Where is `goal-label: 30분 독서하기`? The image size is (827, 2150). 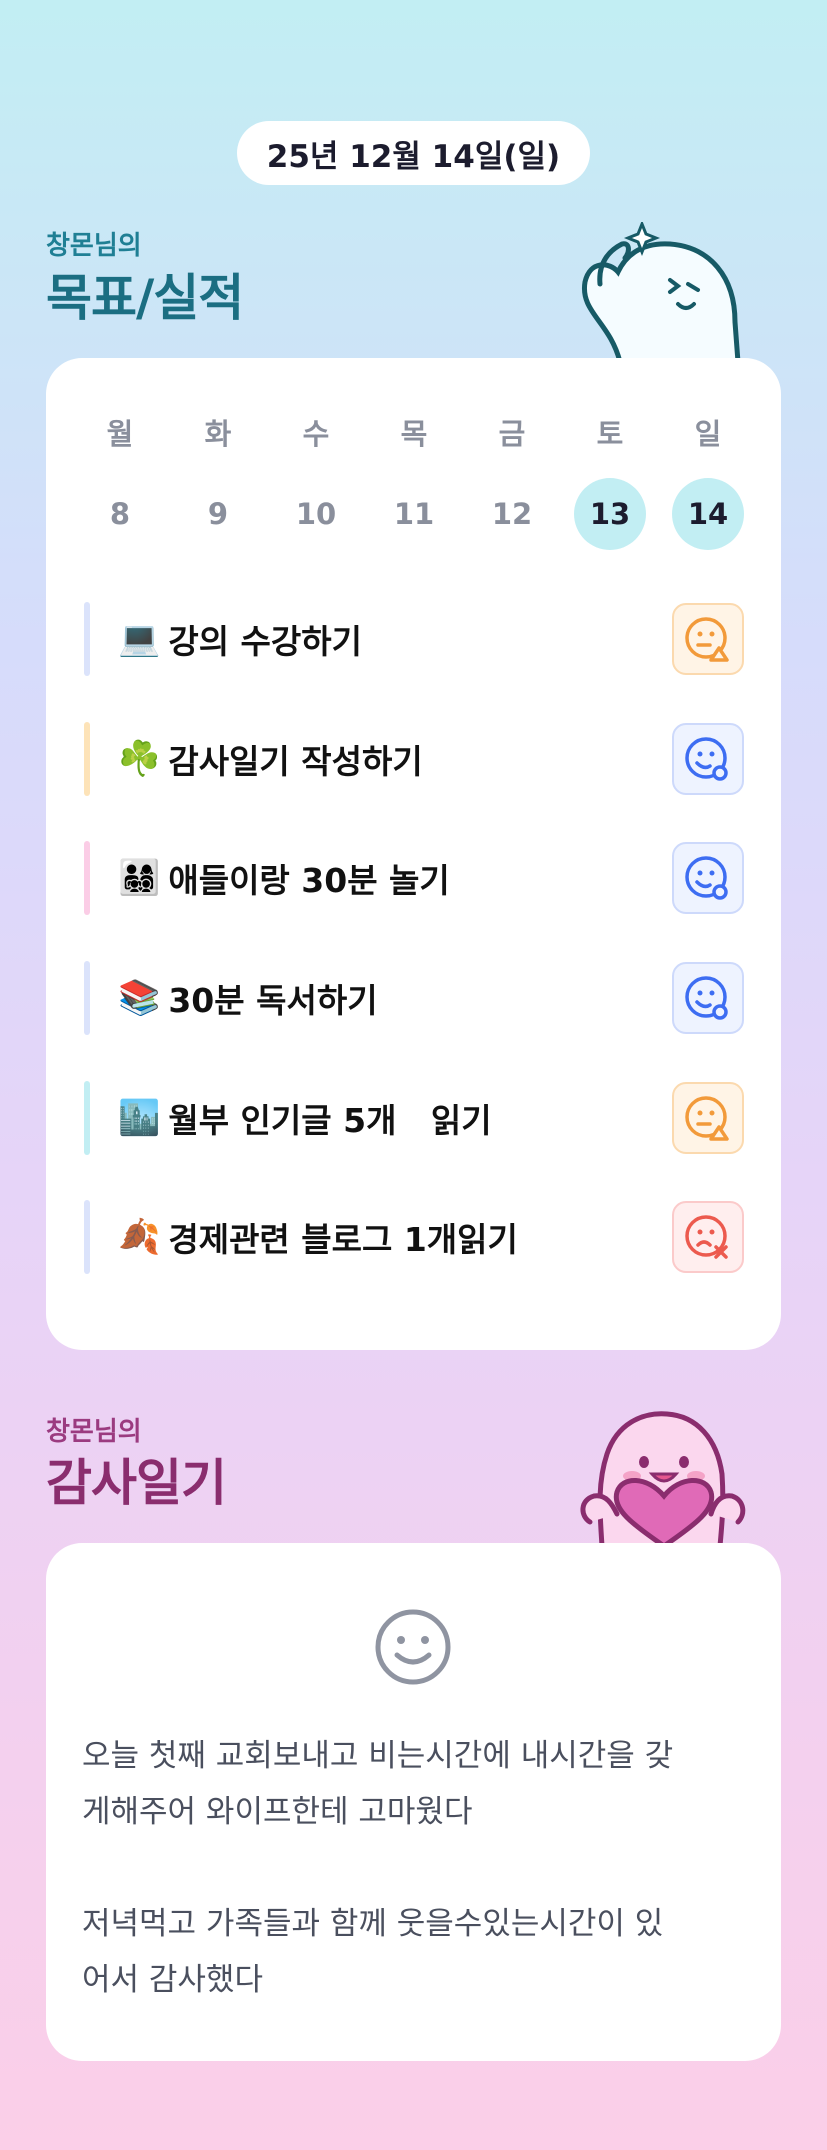
goal-label: 30분 독서하기 is located at coordinates (273, 1000).